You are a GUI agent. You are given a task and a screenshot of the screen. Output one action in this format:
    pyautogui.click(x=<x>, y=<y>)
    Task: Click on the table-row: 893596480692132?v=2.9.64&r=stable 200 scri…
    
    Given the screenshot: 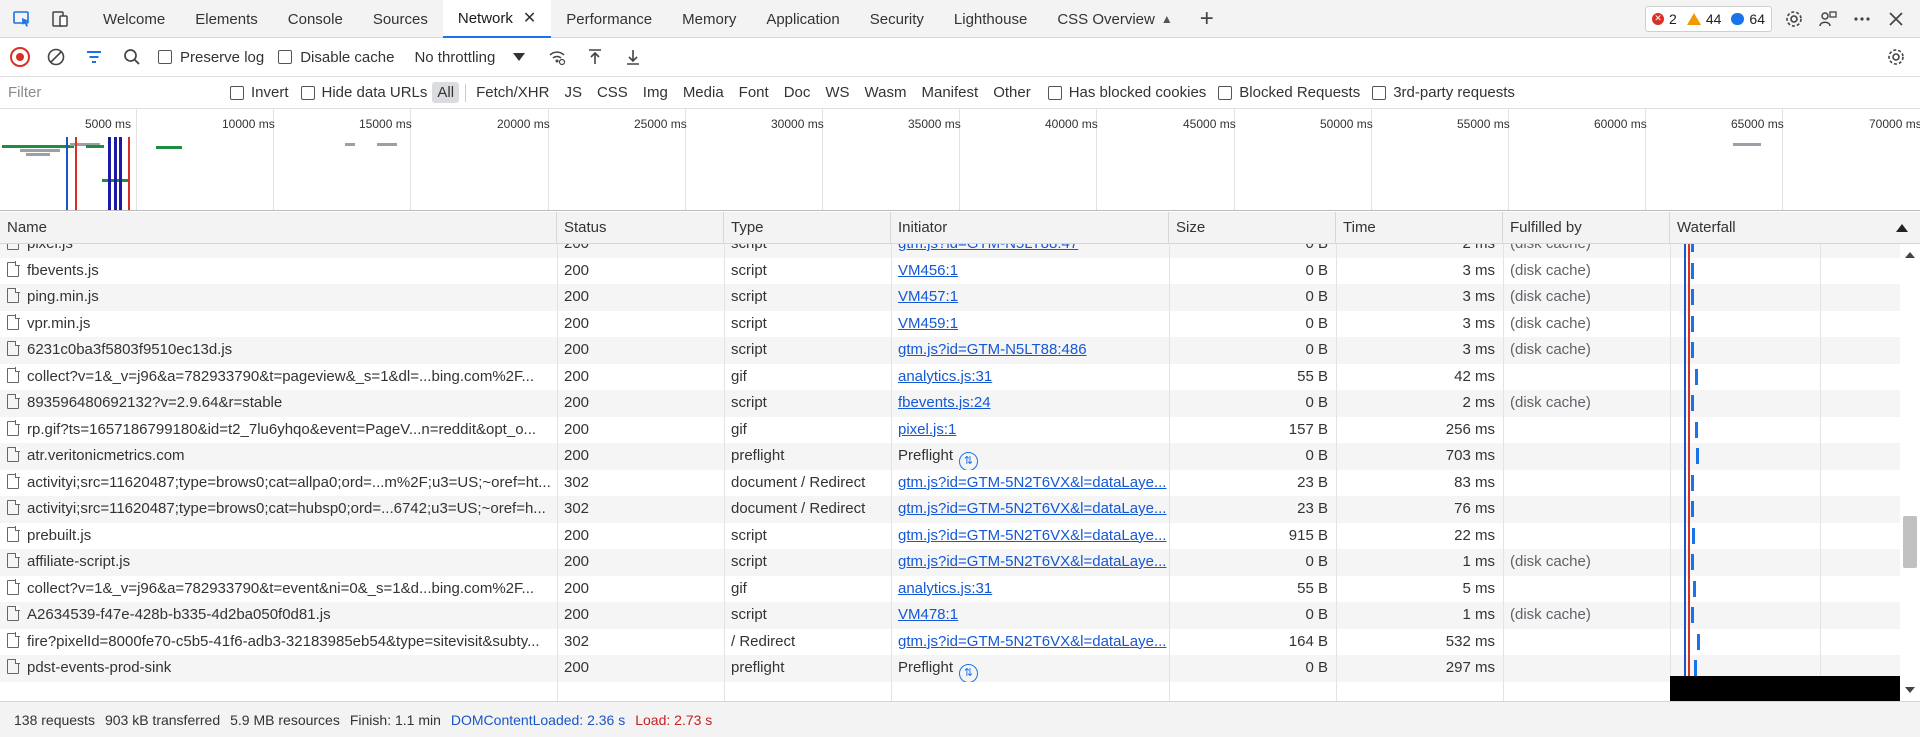 What is the action you would take?
    pyautogui.click(x=950, y=403)
    